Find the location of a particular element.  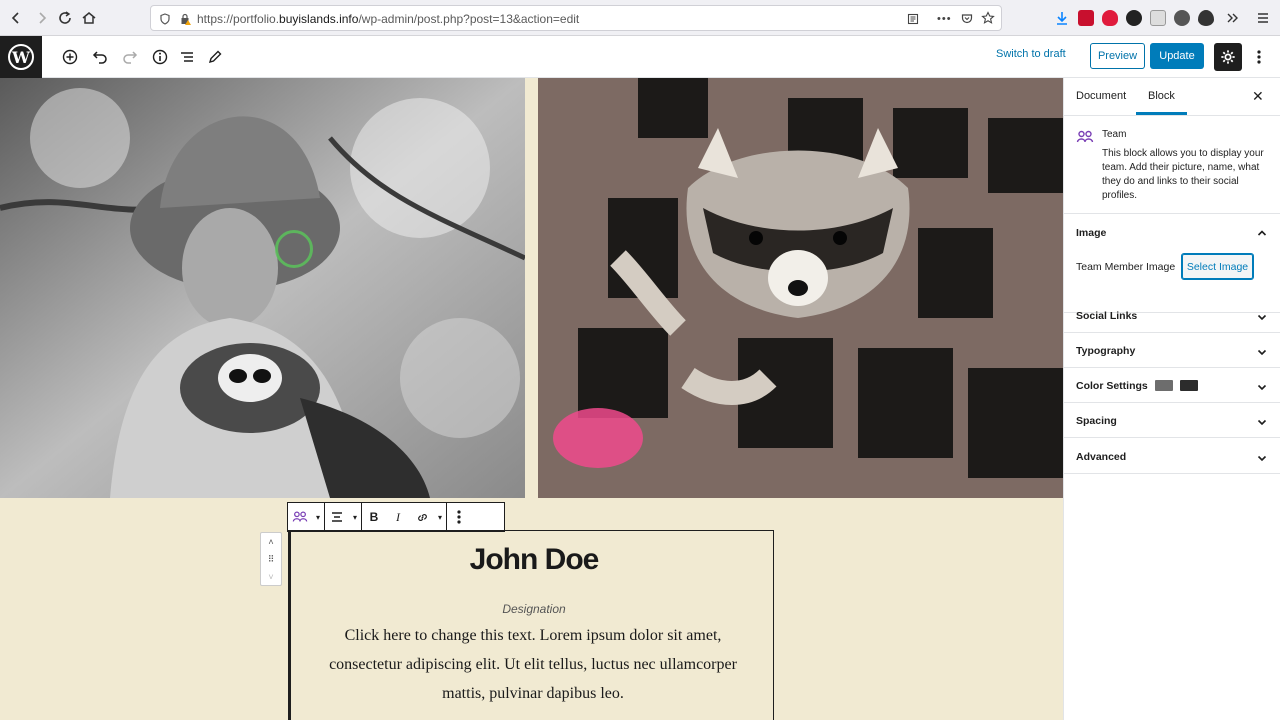

select-image-button: Select Image is located at coordinates (1217, 266).